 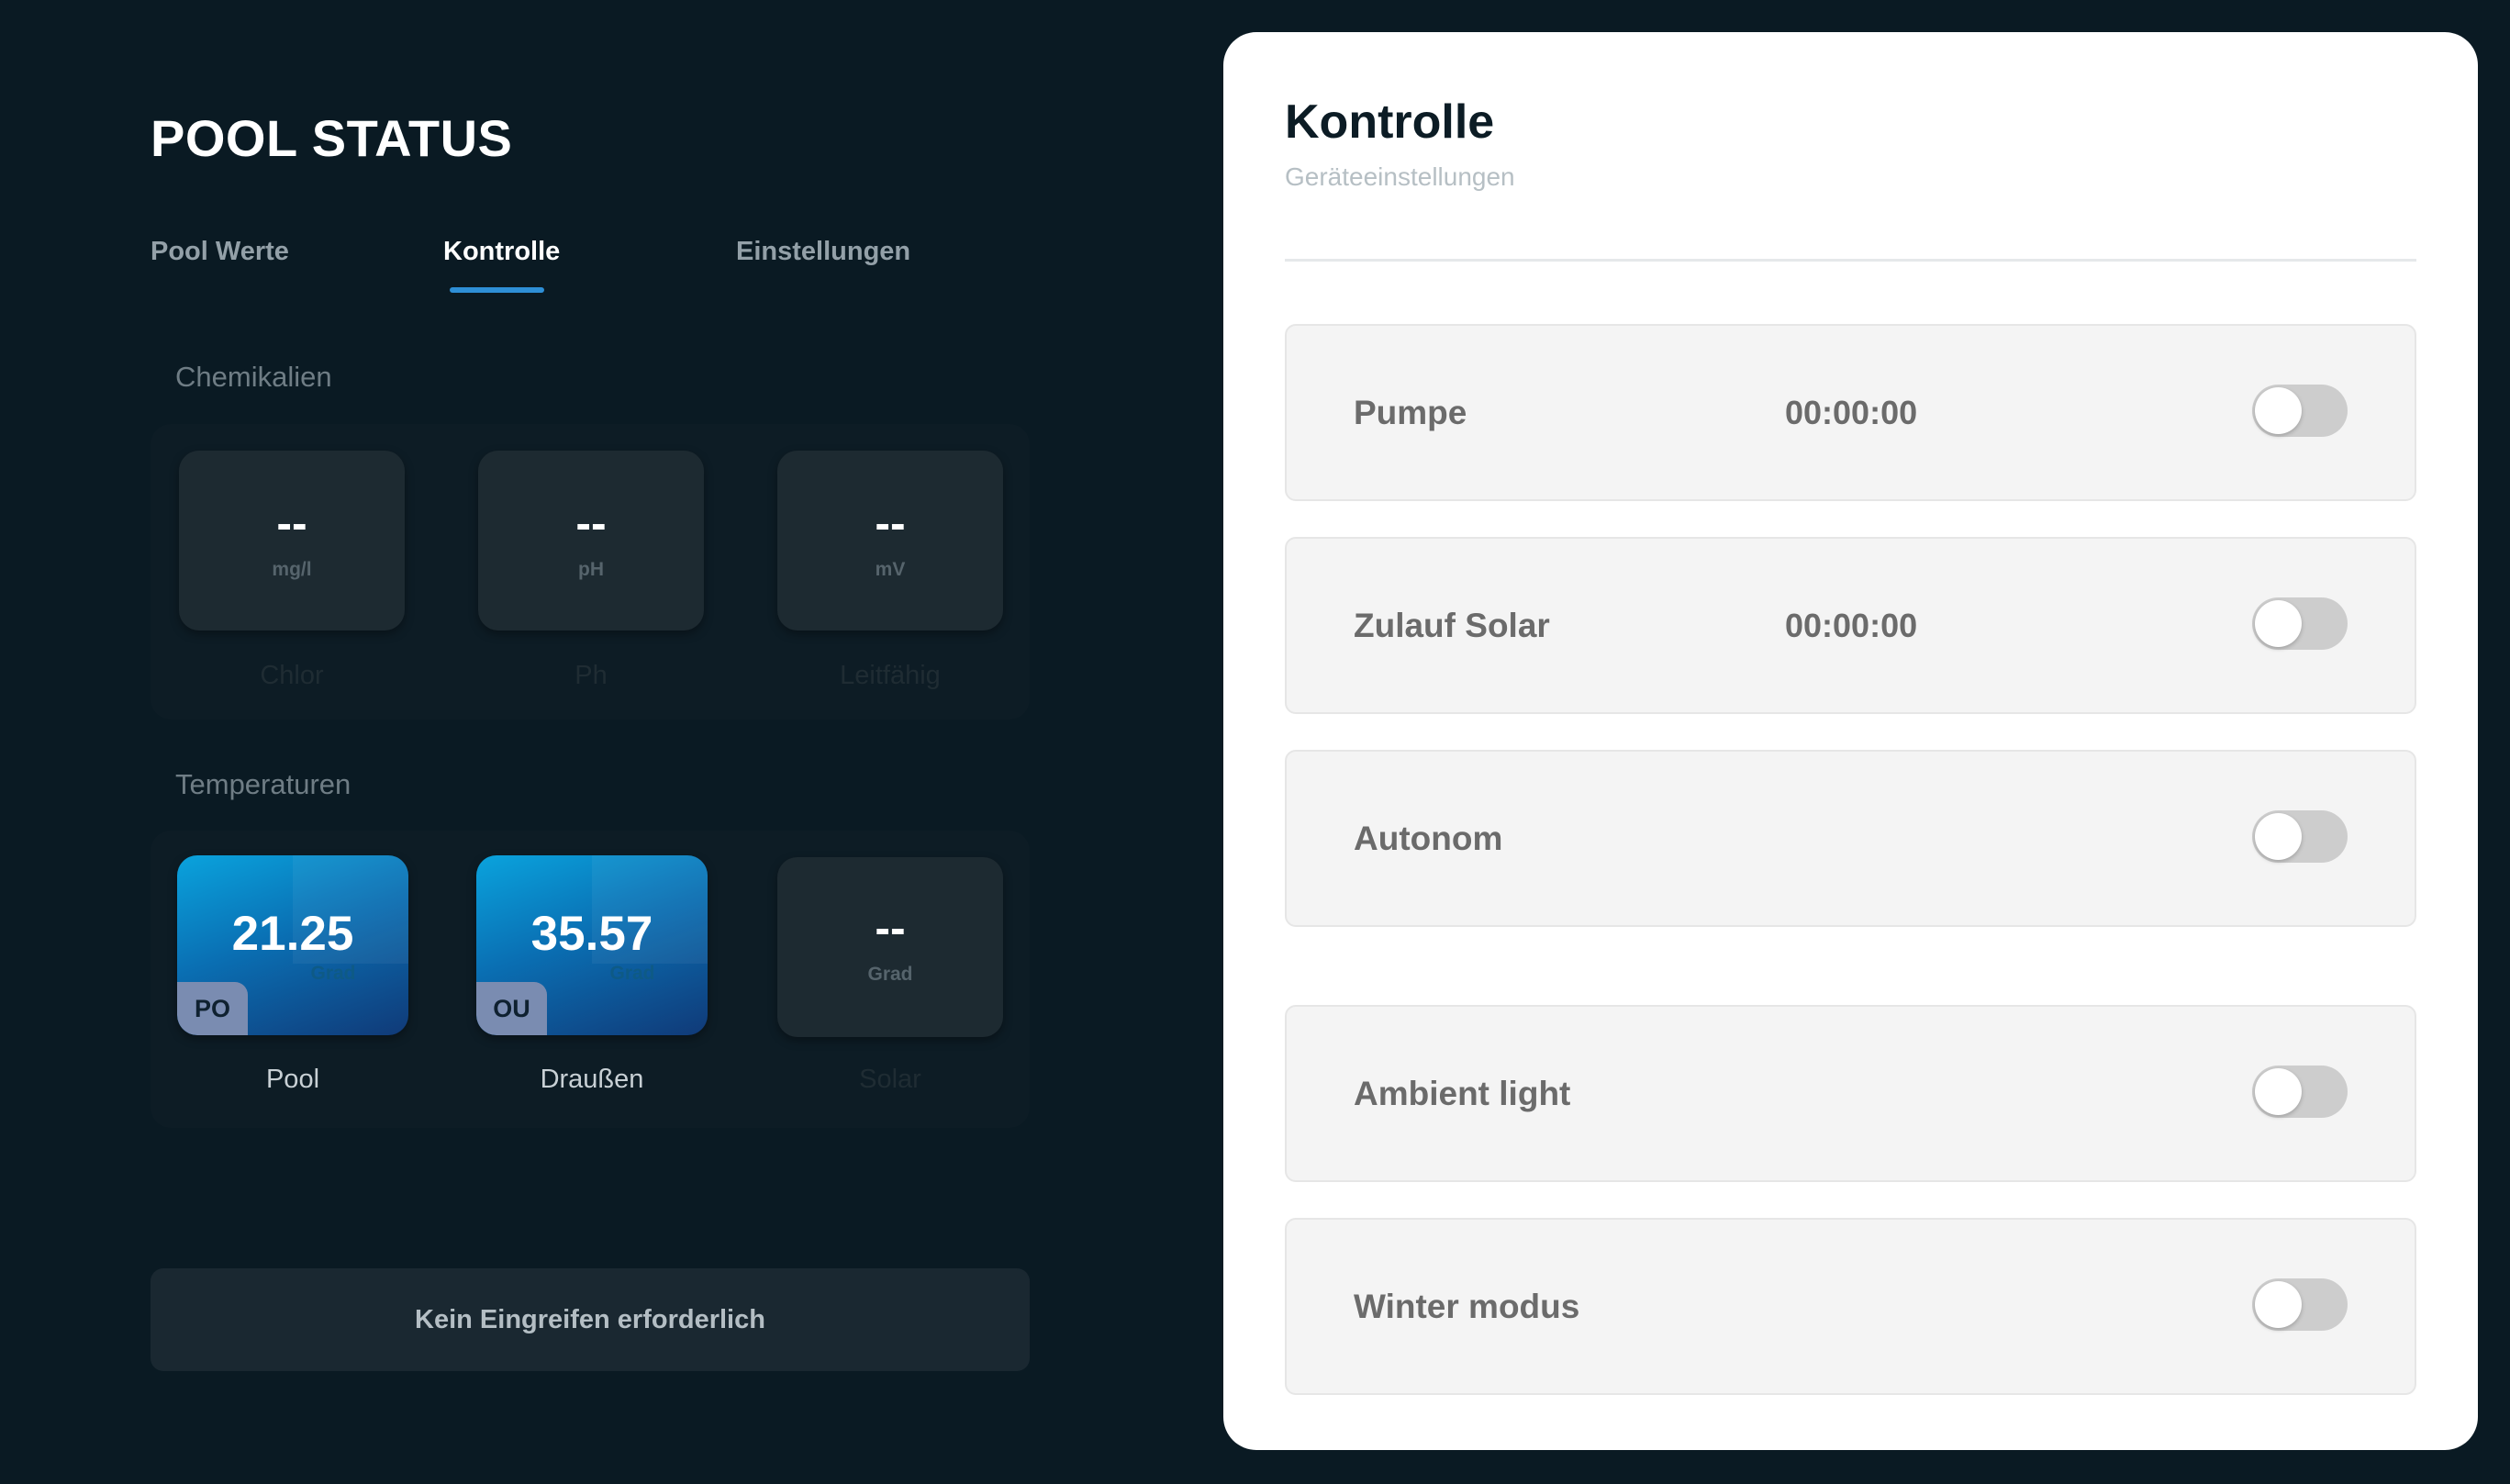 I want to click on zulauf-solar-toggle, so click(x=2300, y=623).